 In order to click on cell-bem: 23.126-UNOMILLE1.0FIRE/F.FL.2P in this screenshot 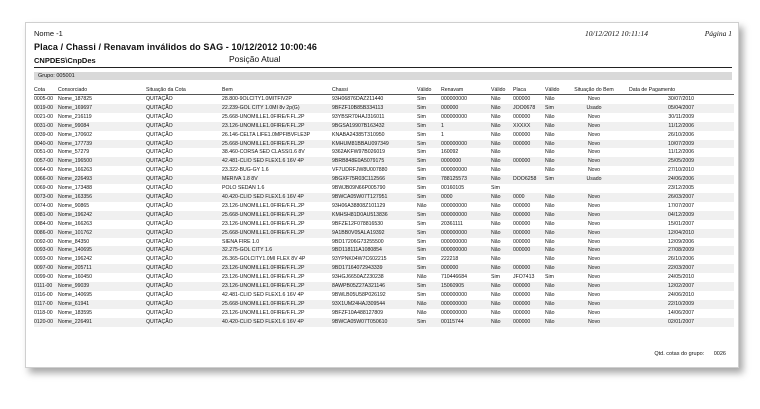, I will do `click(277, 269)`.